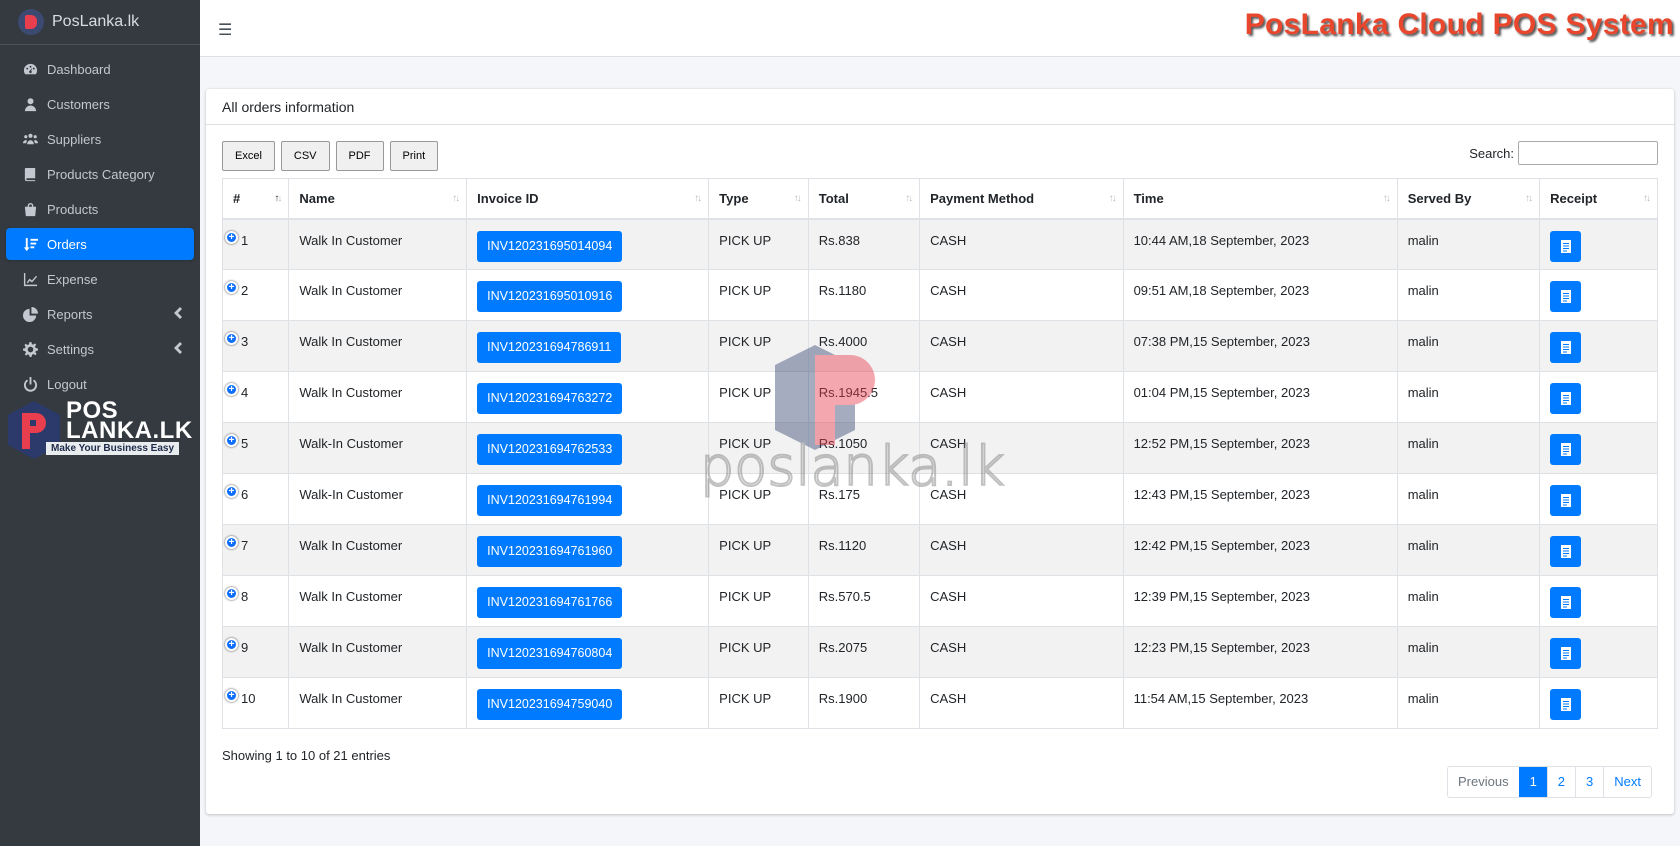 The image size is (1680, 846). What do you see at coordinates (225, 30) in the screenshot?
I see `menu-toggle-icon: ☰` at bounding box center [225, 30].